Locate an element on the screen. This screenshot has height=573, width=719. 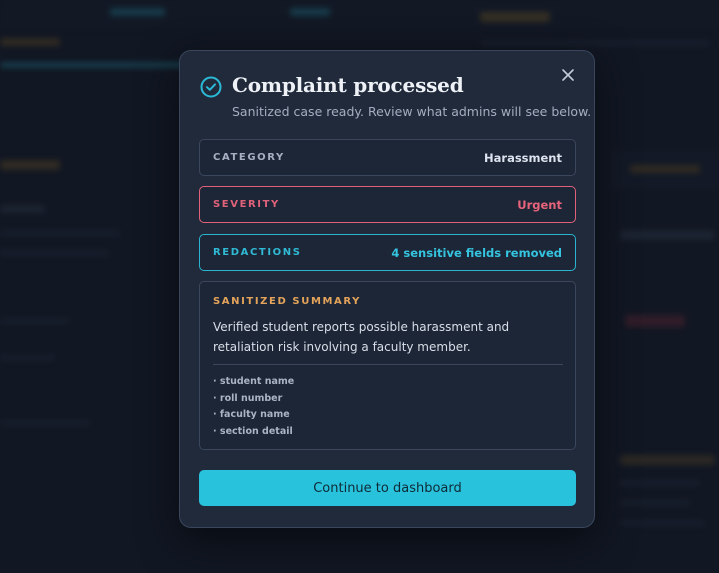
category-value: Harassment is located at coordinates (523, 157).